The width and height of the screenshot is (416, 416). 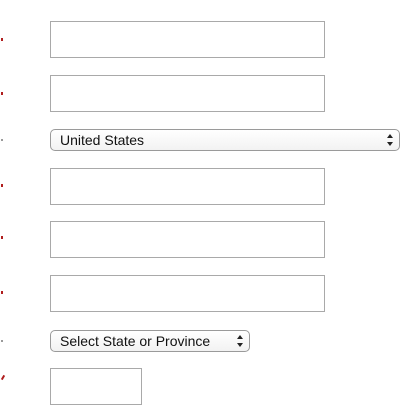 I want to click on country-select: United States, so click(x=225, y=140).